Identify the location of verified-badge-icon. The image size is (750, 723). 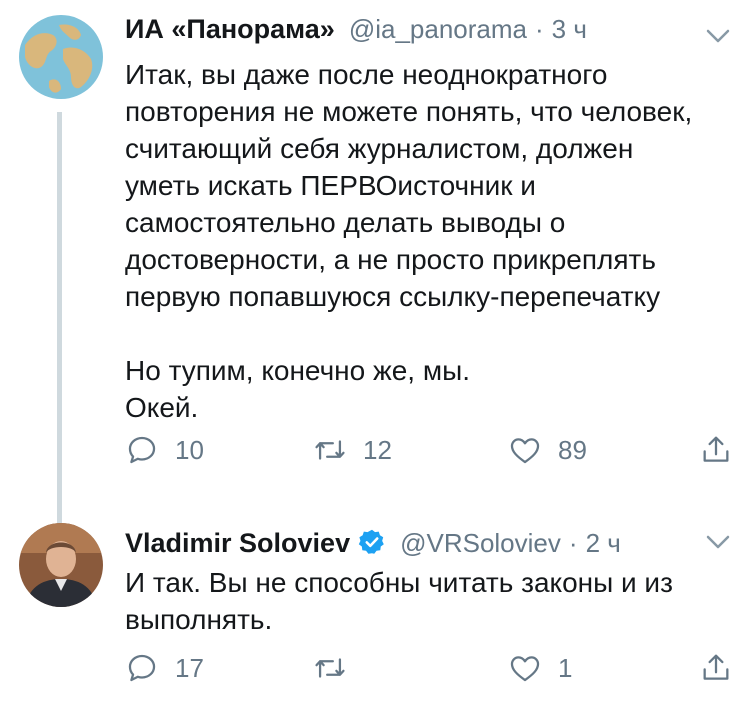
(371, 541).